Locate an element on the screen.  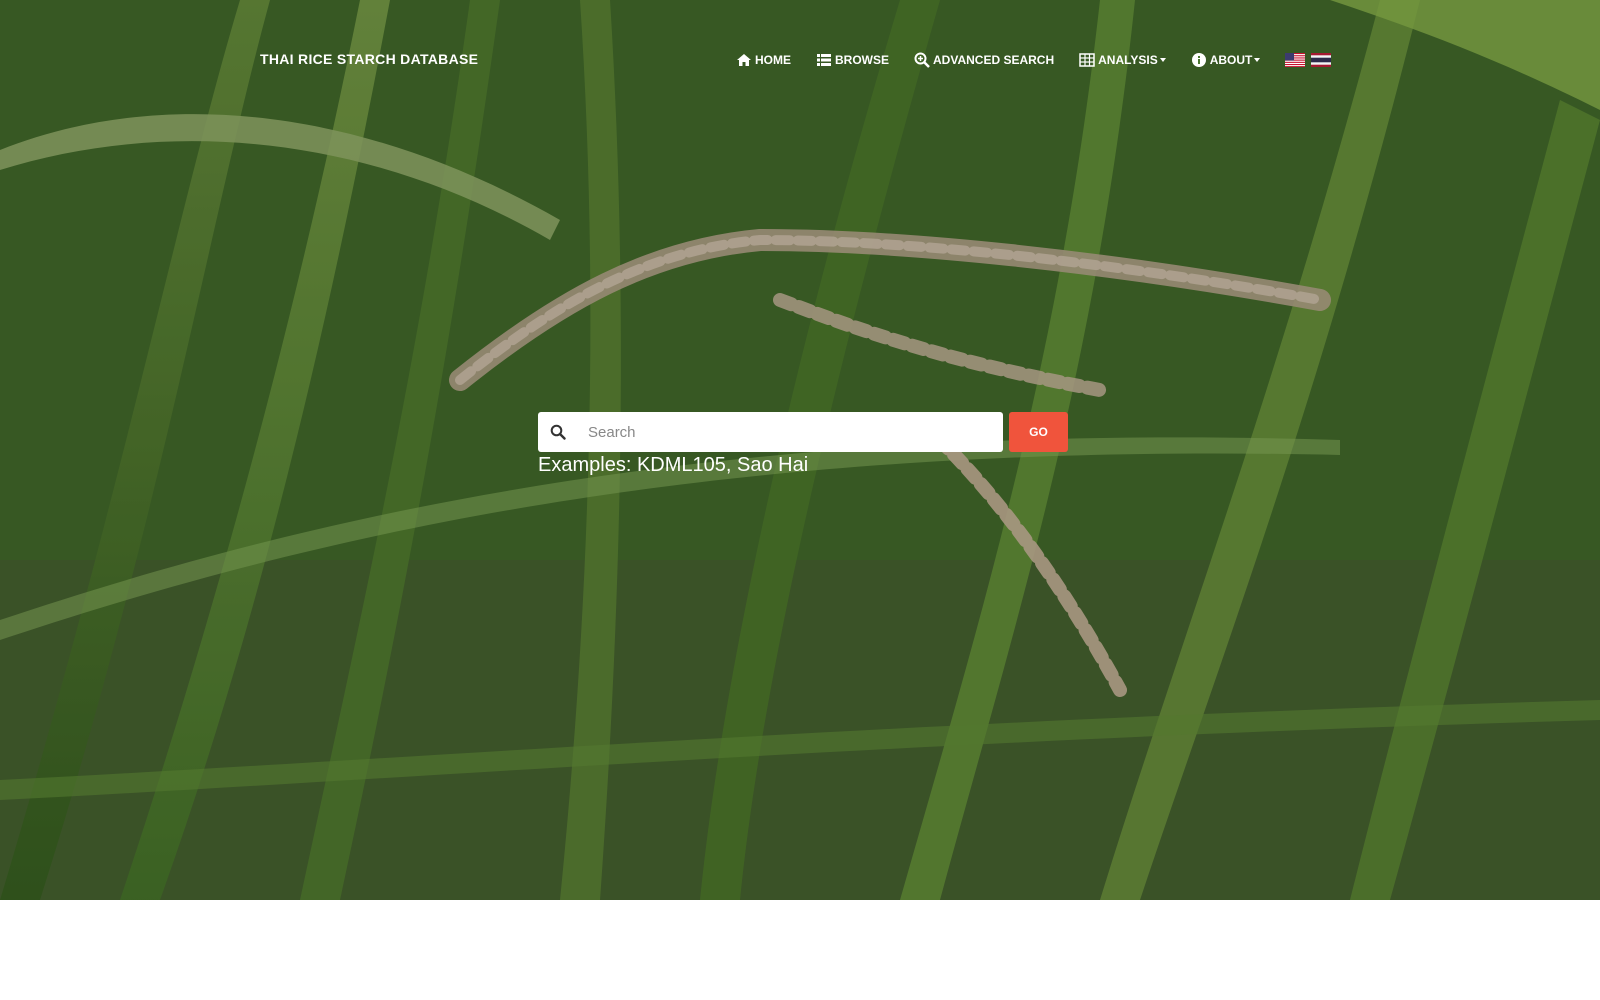
go-button: GO is located at coordinates (1038, 432).